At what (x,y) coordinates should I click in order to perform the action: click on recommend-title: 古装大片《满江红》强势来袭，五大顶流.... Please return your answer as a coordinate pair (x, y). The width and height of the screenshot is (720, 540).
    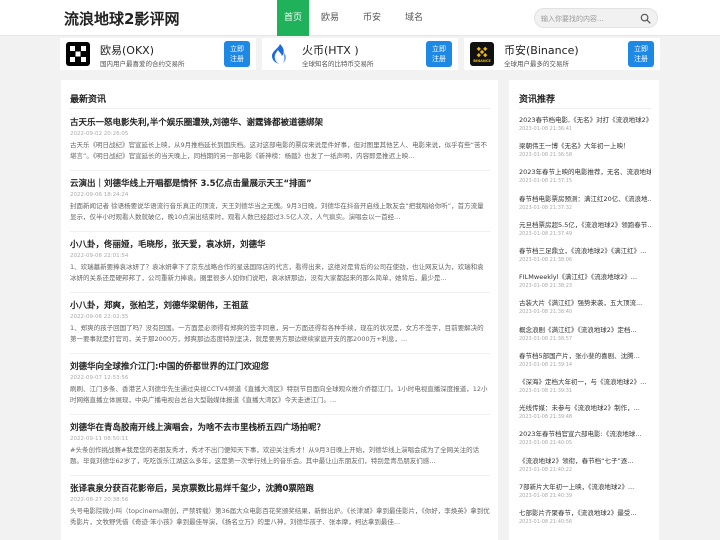
    Looking at the image, I should click on (585, 302).